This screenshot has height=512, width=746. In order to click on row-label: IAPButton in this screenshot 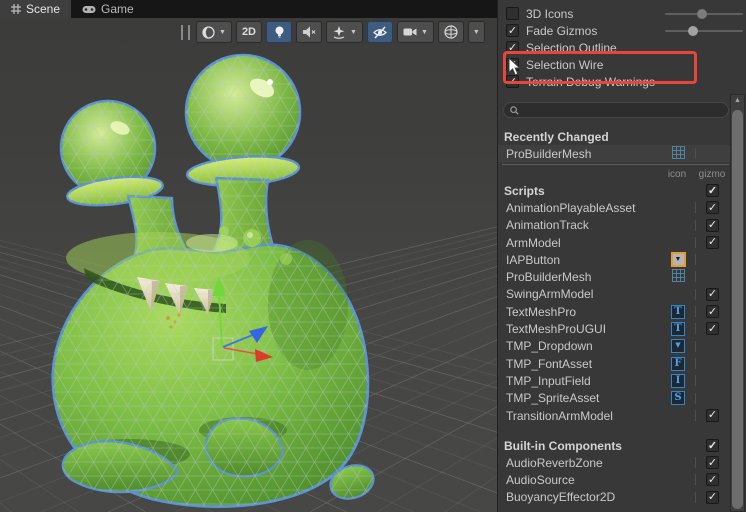, I will do `click(533, 259)`.